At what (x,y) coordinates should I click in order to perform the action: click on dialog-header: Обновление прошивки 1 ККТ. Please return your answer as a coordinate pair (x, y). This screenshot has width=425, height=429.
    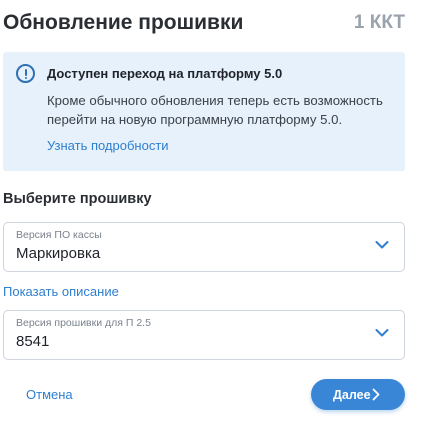
    Looking at the image, I should click on (204, 26).